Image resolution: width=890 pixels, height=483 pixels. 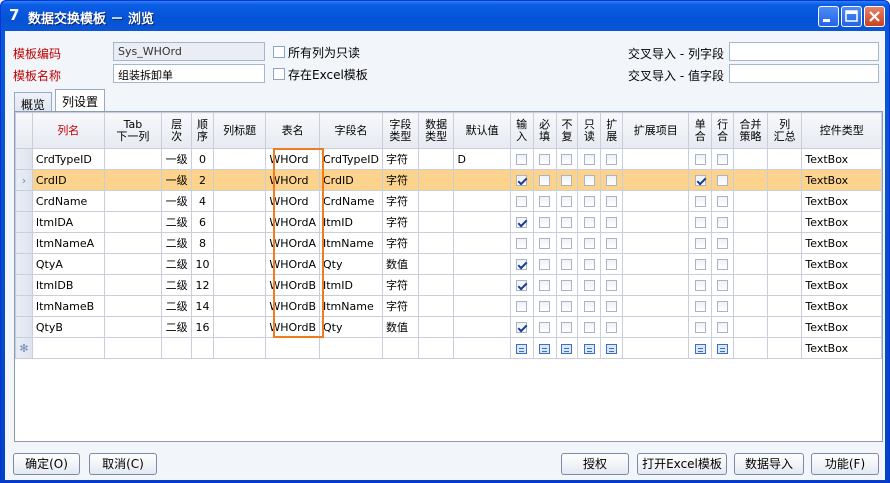 What do you see at coordinates (769, 464) in the screenshot?
I see `data-import-button: 数据导入` at bounding box center [769, 464].